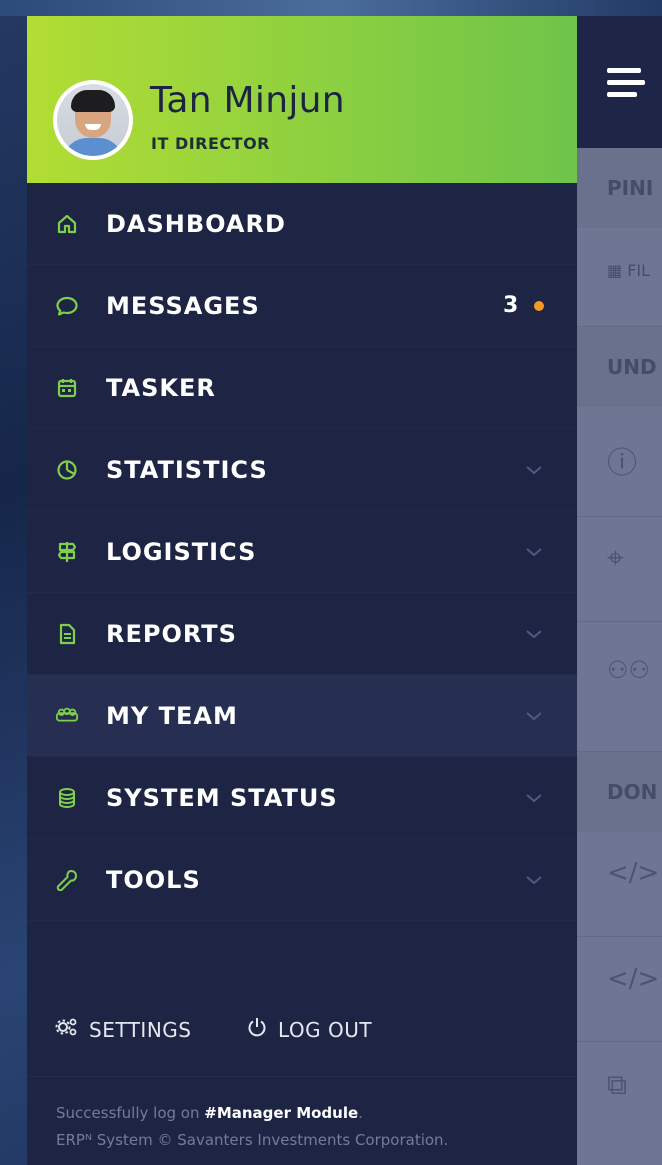 The width and height of the screenshot is (662, 1165). Describe the element at coordinates (67, 306) in the screenshot. I see `chat-bubble-icon` at that location.